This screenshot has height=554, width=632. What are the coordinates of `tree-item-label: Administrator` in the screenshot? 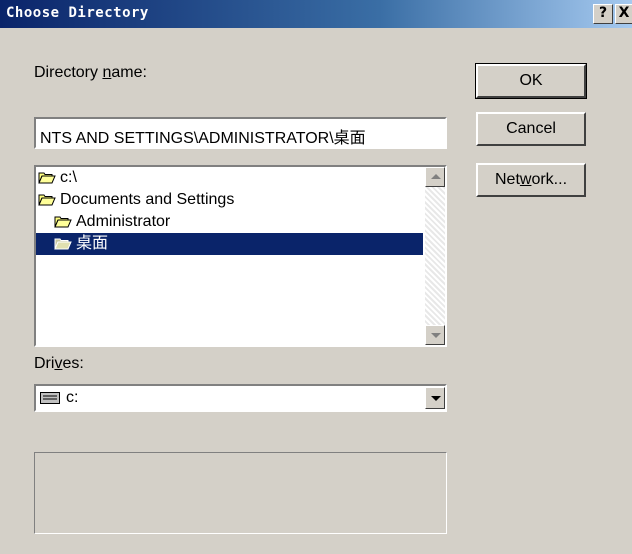 It's located at (123, 221).